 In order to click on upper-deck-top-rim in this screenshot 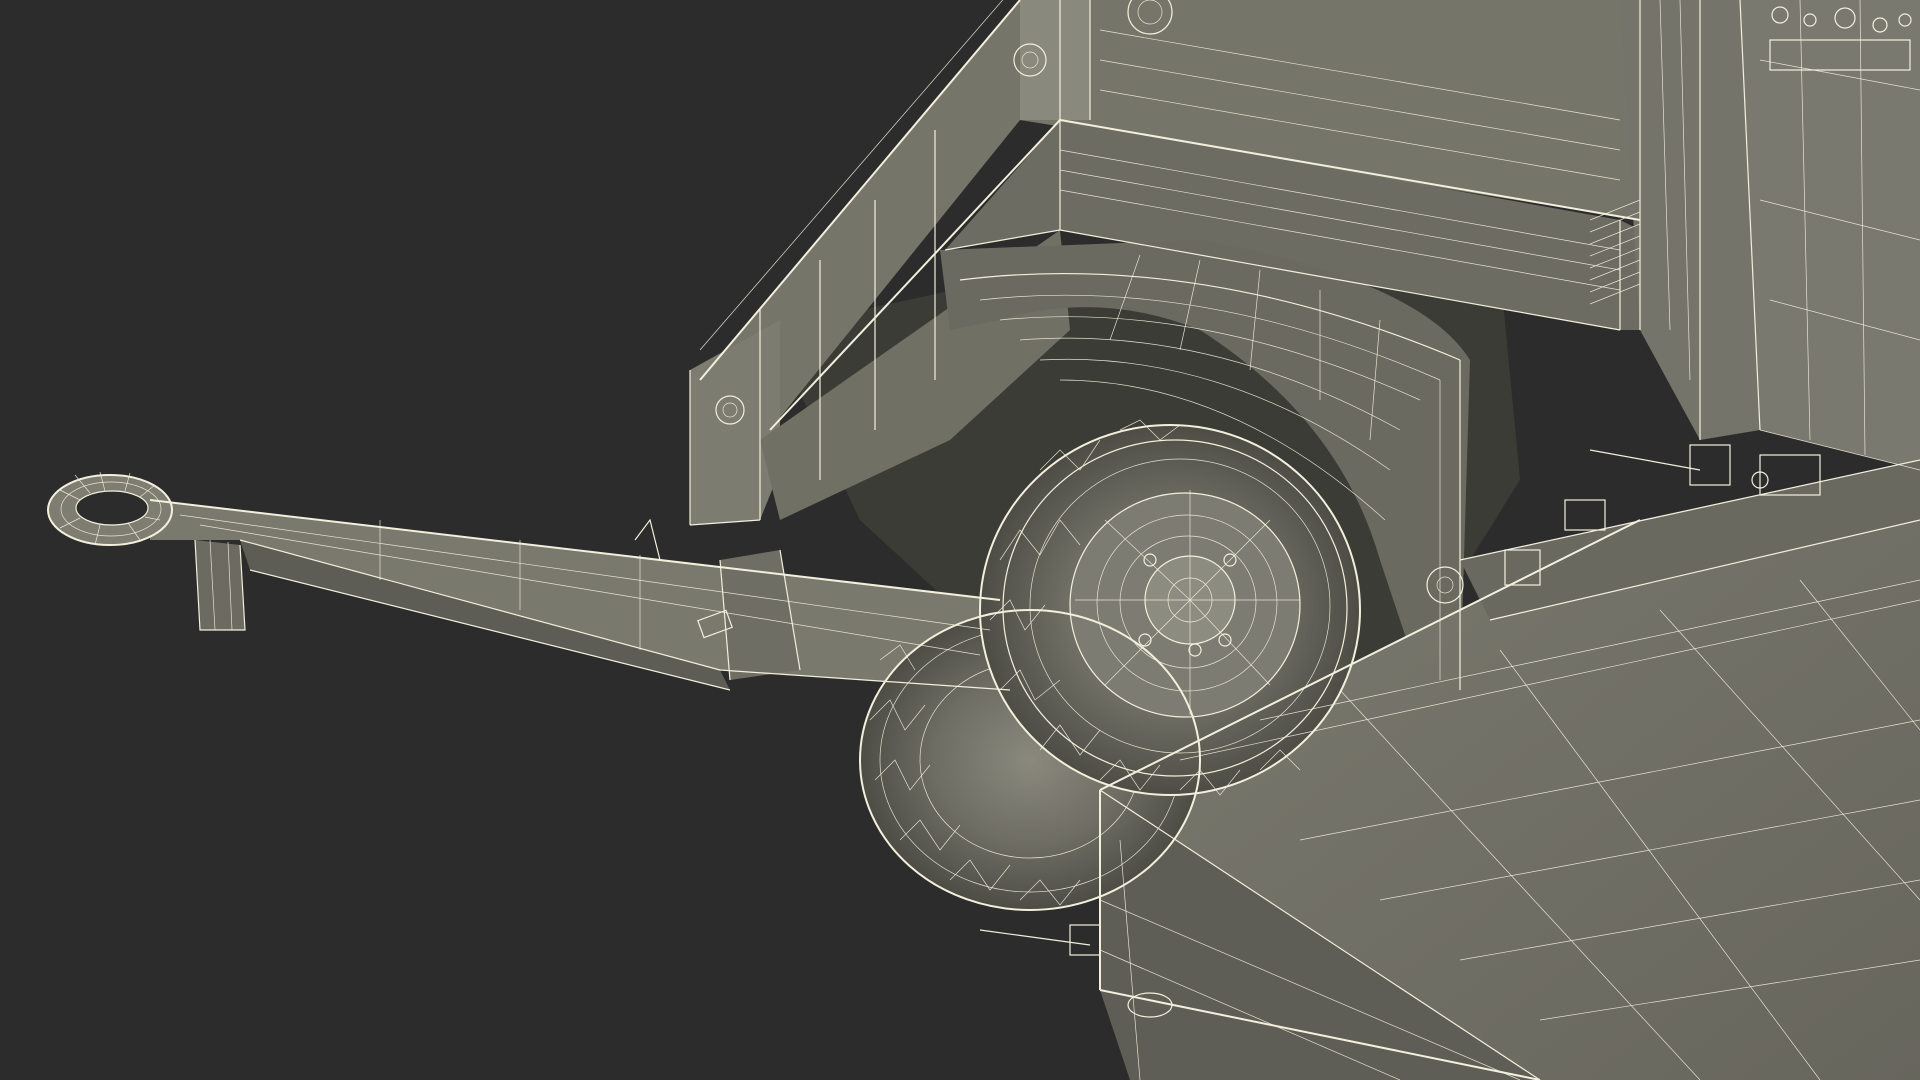, I will do `click(1055, 60)`.